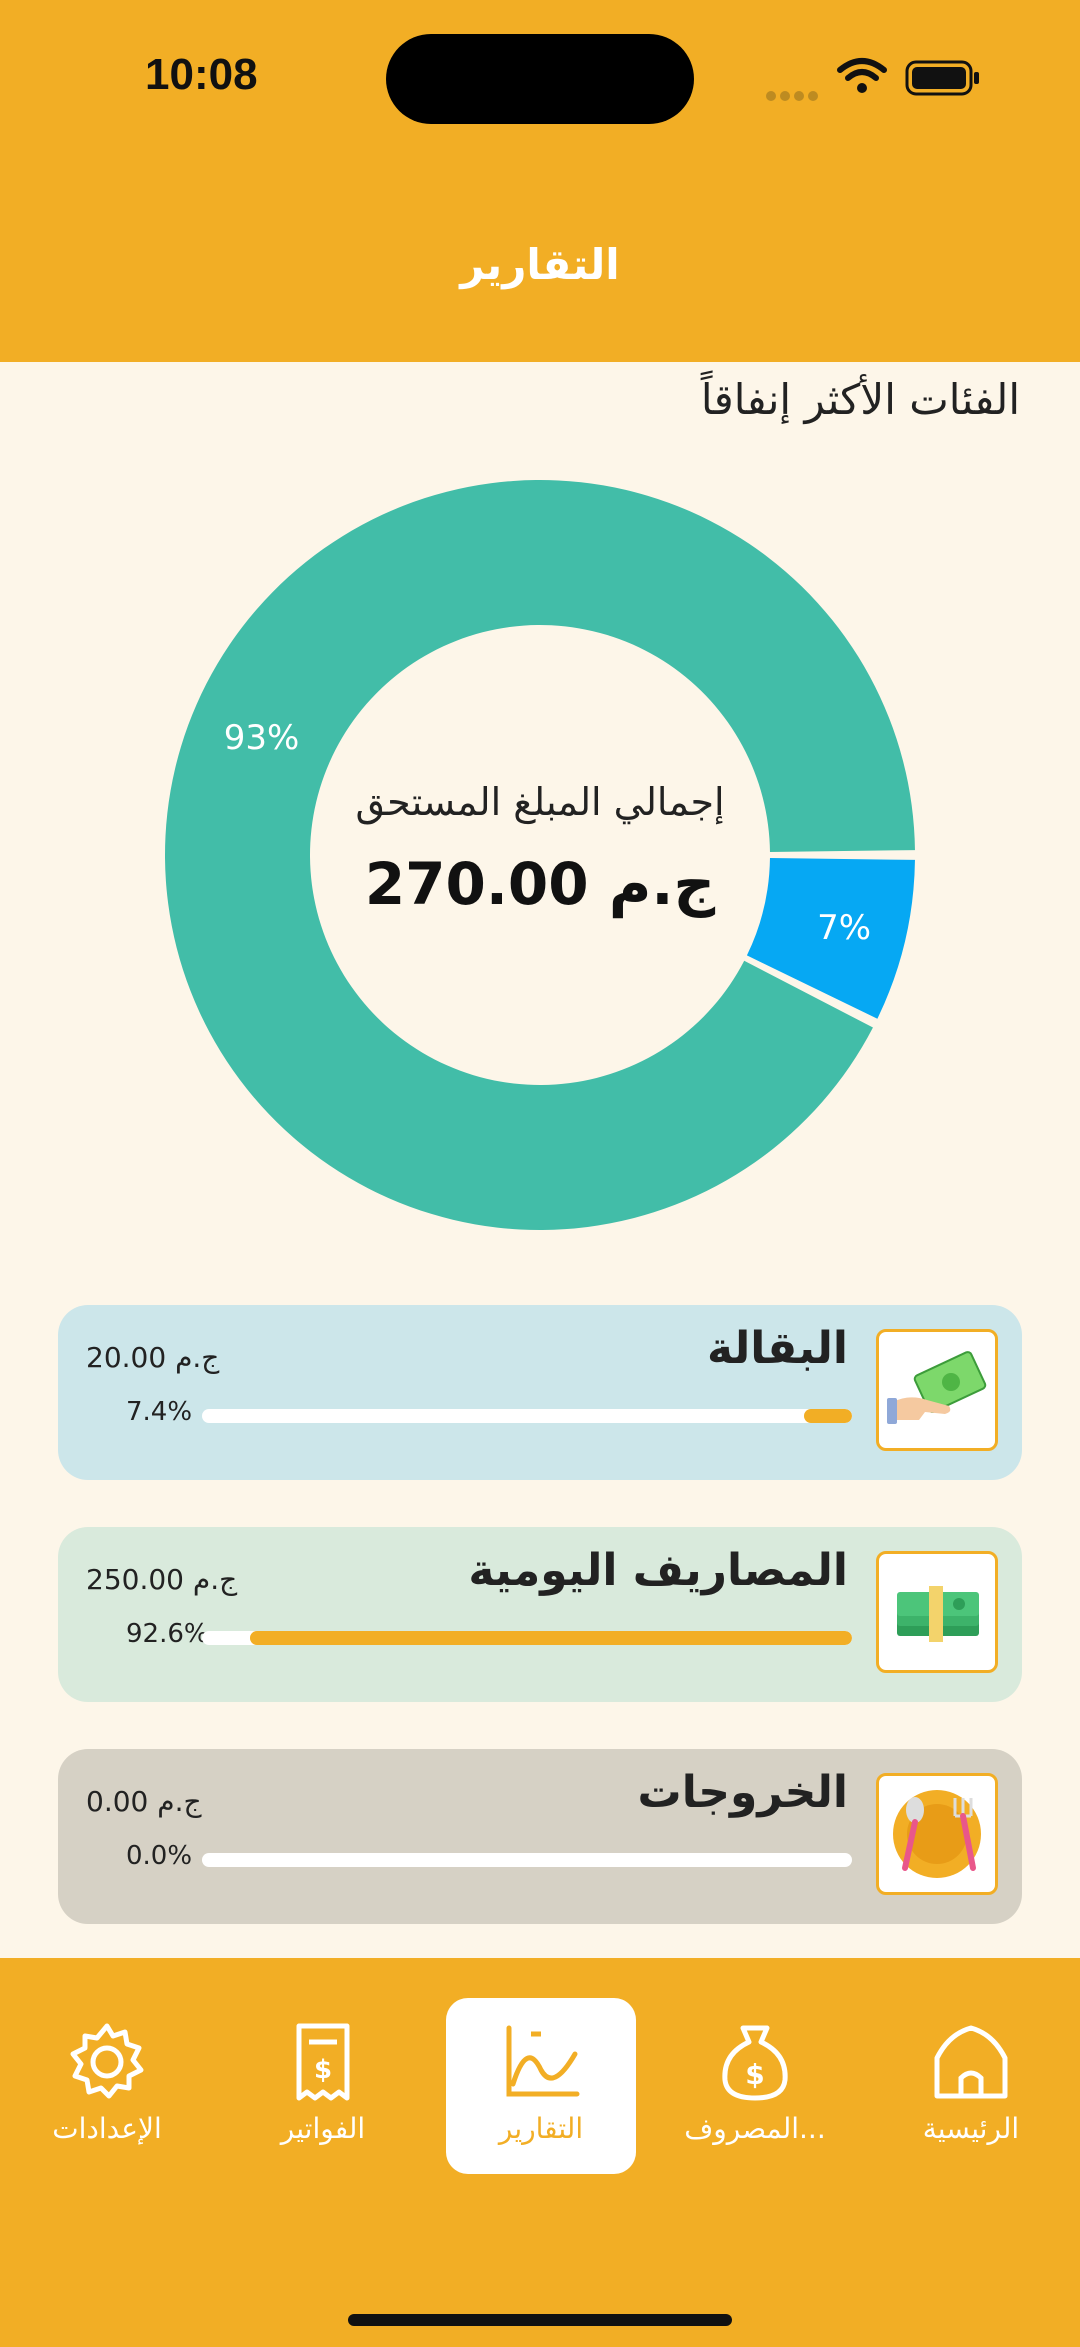  I want to click on tab-label: التقارير, so click(541, 2128).